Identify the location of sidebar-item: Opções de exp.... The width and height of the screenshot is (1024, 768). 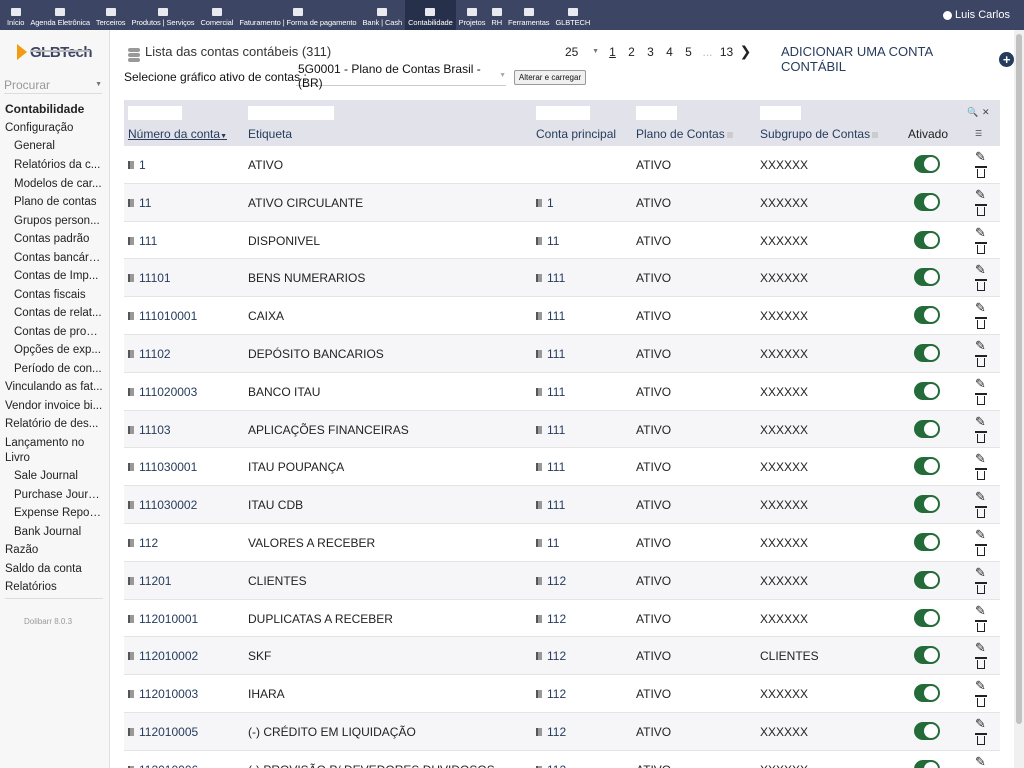
(58, 350).